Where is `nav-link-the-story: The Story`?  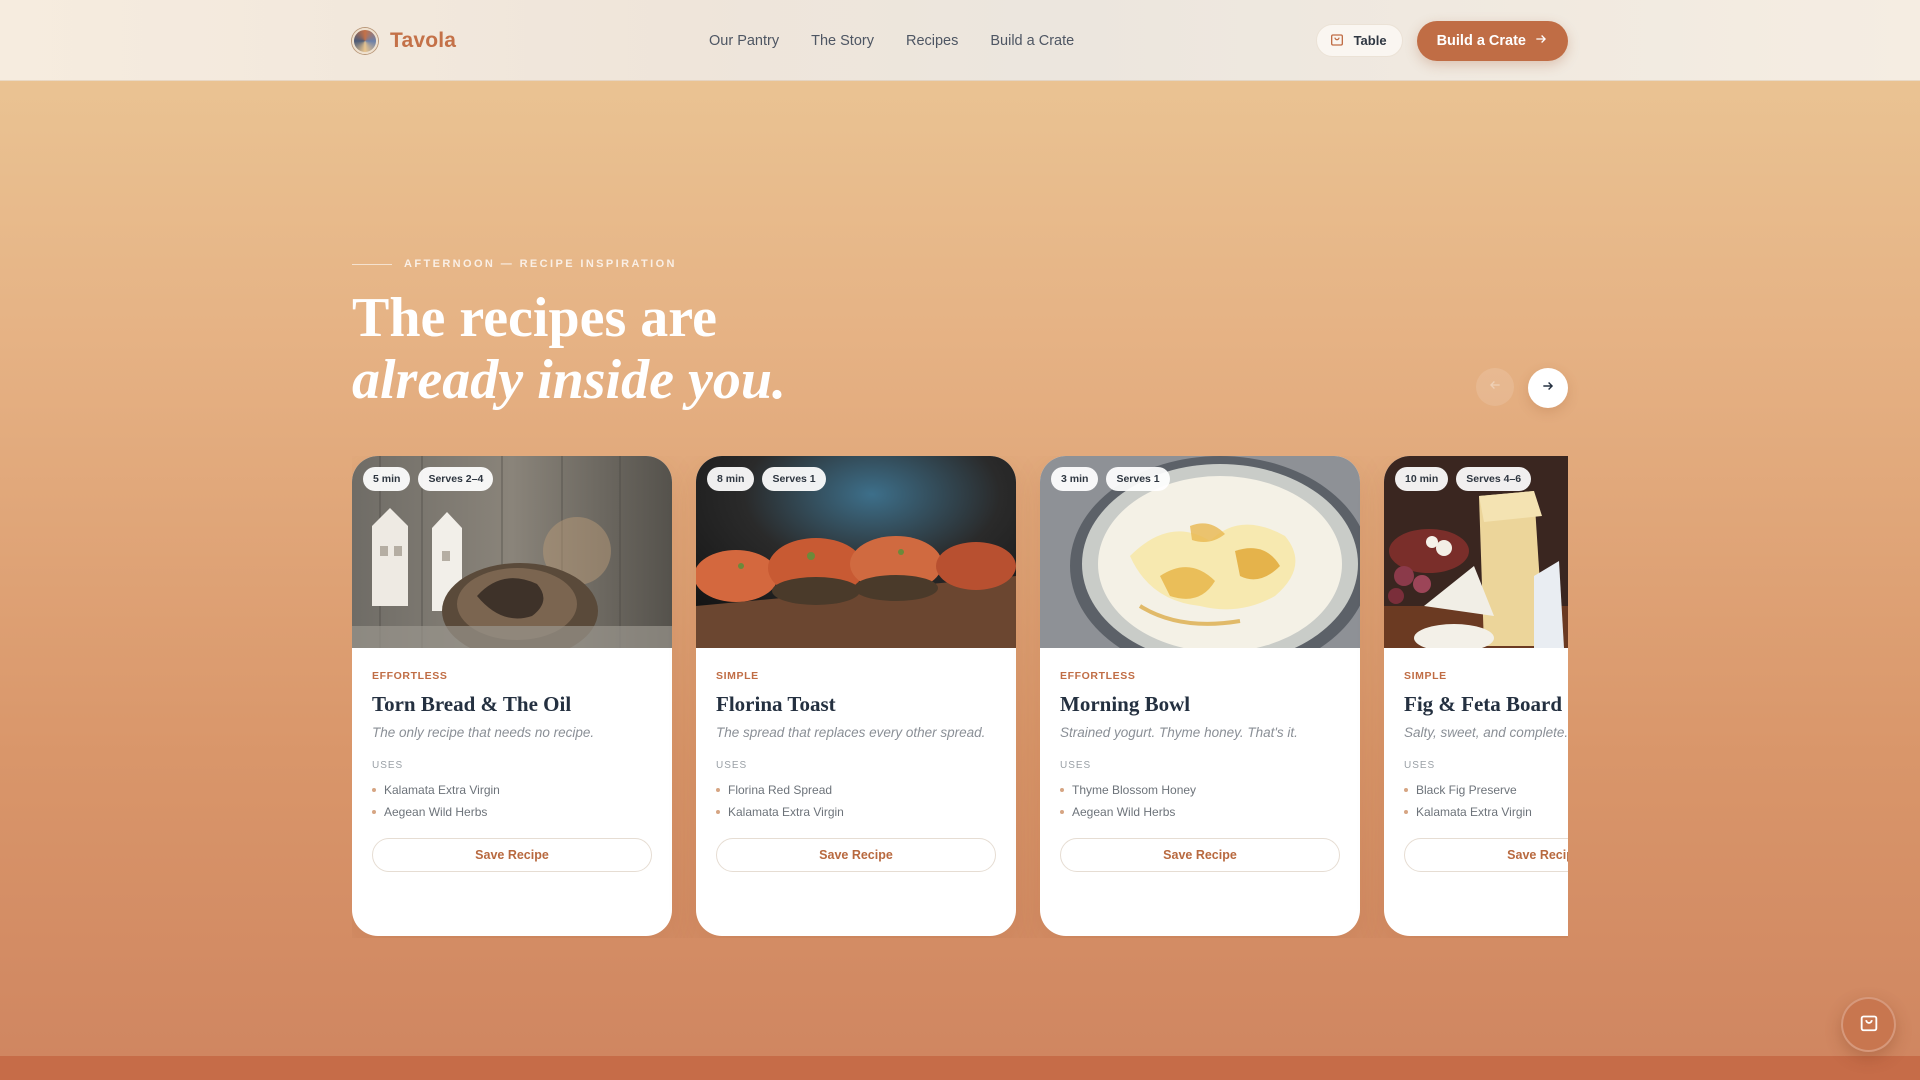 nav-link-the-story: The Story is located at coordinates (842, 41).